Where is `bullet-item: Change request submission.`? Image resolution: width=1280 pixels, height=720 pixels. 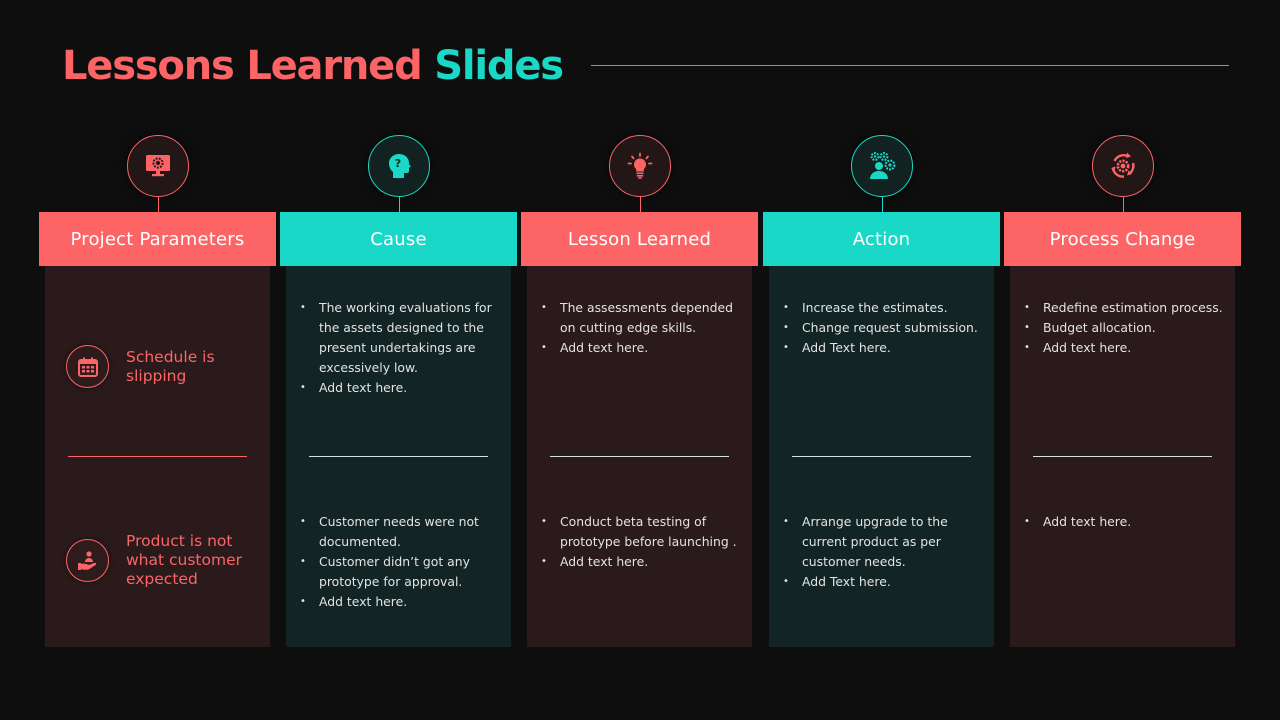
bullet-item: Change request submission. is located at coordinates (884, 328).